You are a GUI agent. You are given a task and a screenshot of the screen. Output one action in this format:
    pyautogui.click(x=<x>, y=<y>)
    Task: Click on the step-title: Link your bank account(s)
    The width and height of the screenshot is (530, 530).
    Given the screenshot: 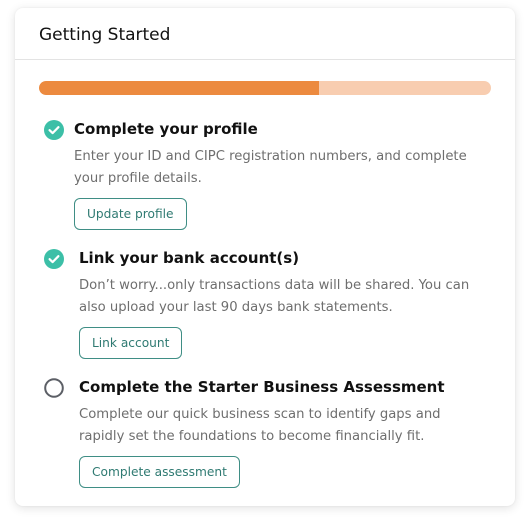 What is the action you would take?
    pyautogui.click(x=189, y=258)
    